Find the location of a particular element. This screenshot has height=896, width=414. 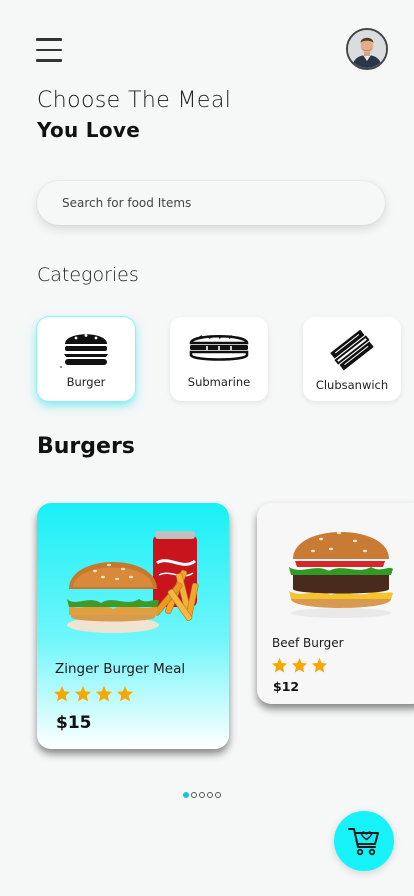

category-burger: Burger is located at coordinates (86, 359).